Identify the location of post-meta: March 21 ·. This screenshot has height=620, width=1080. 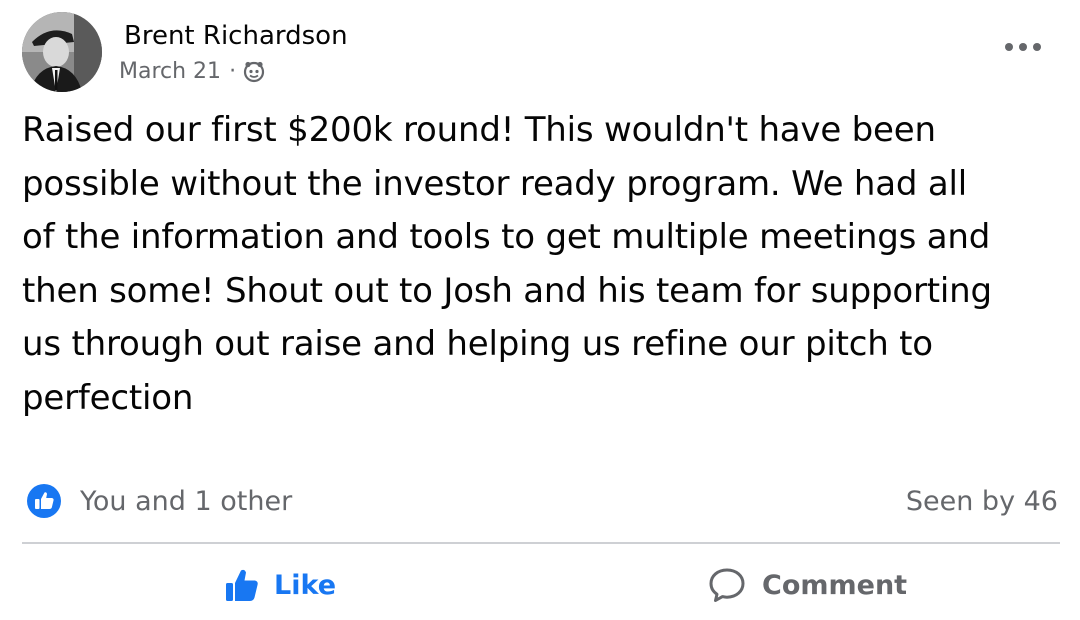
(192, 71).